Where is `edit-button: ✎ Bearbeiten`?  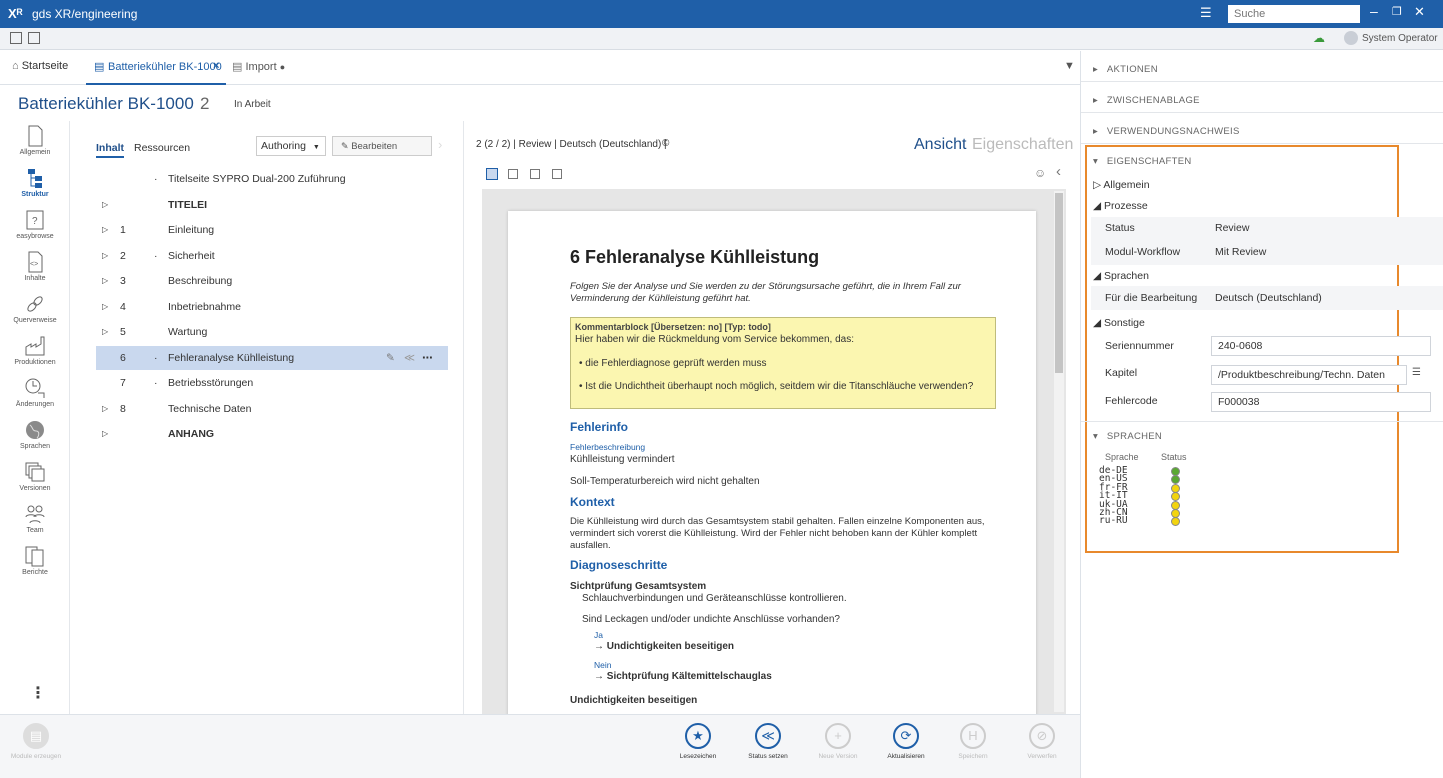 edit-button: ✎ Bearbeiten is located at coordinates (382, 146).